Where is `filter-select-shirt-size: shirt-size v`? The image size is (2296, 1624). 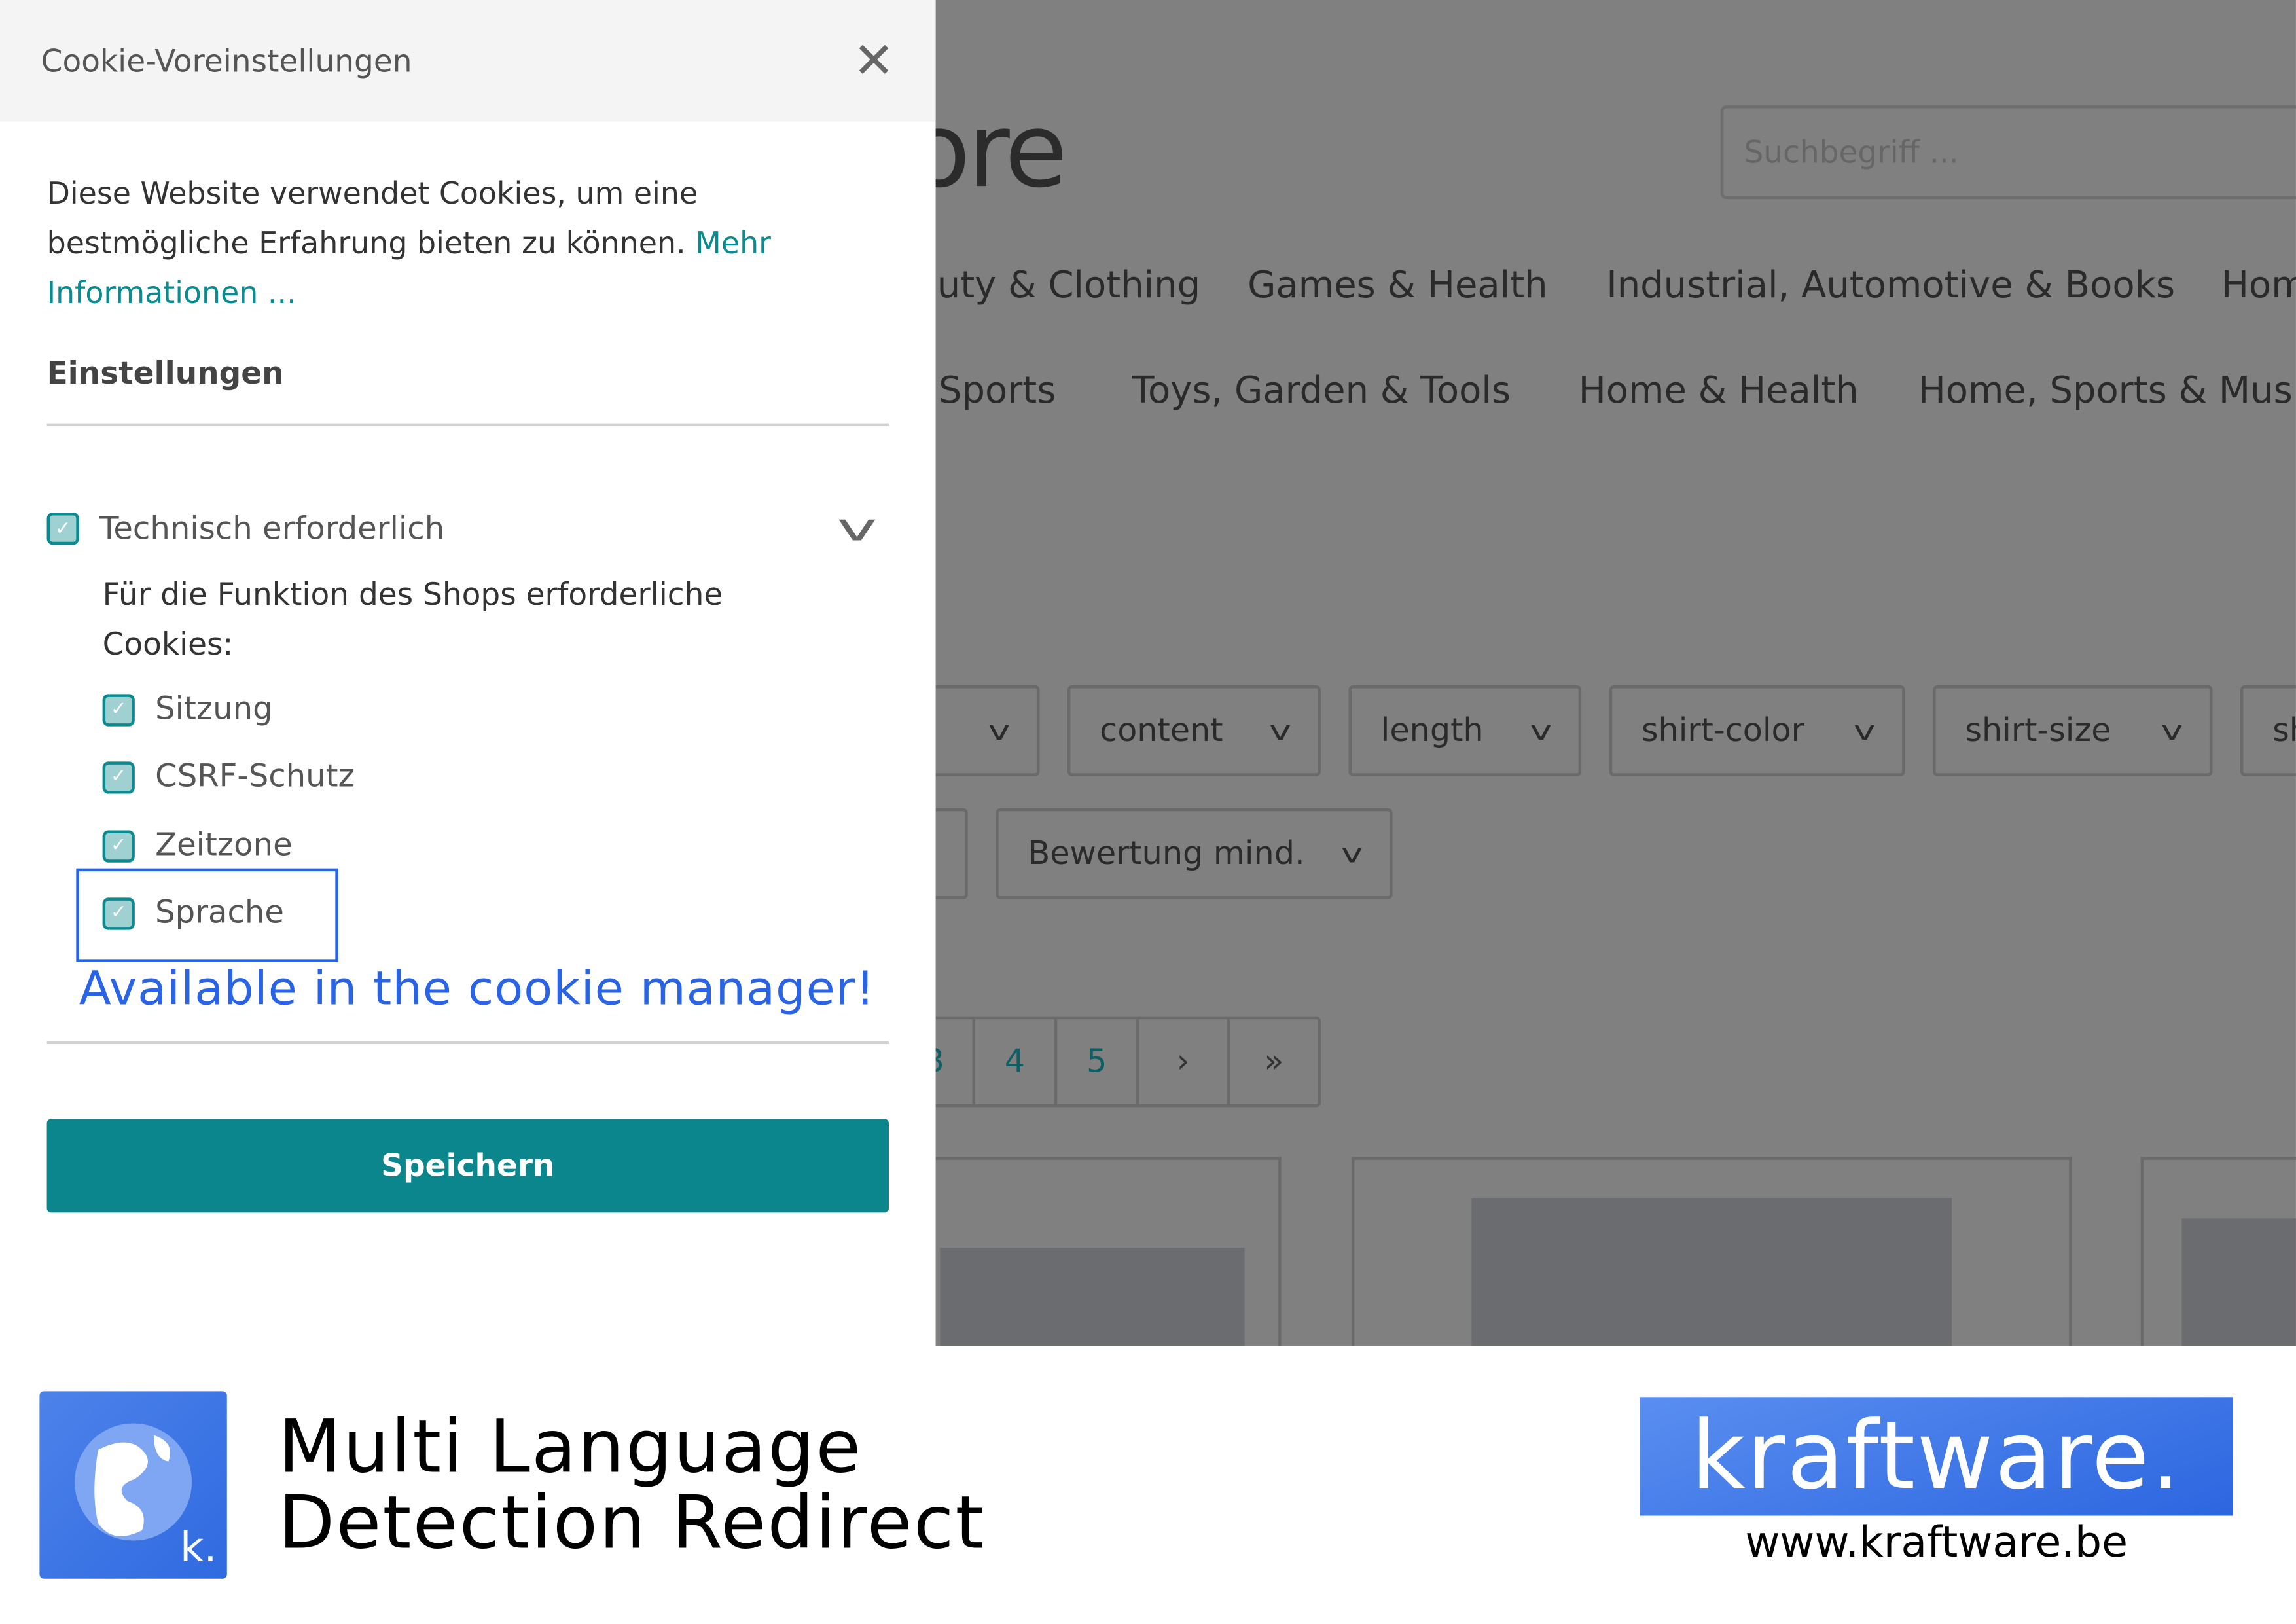 filter-select-shirt-size: shirt-size v is located at coordinates (2073, 730).